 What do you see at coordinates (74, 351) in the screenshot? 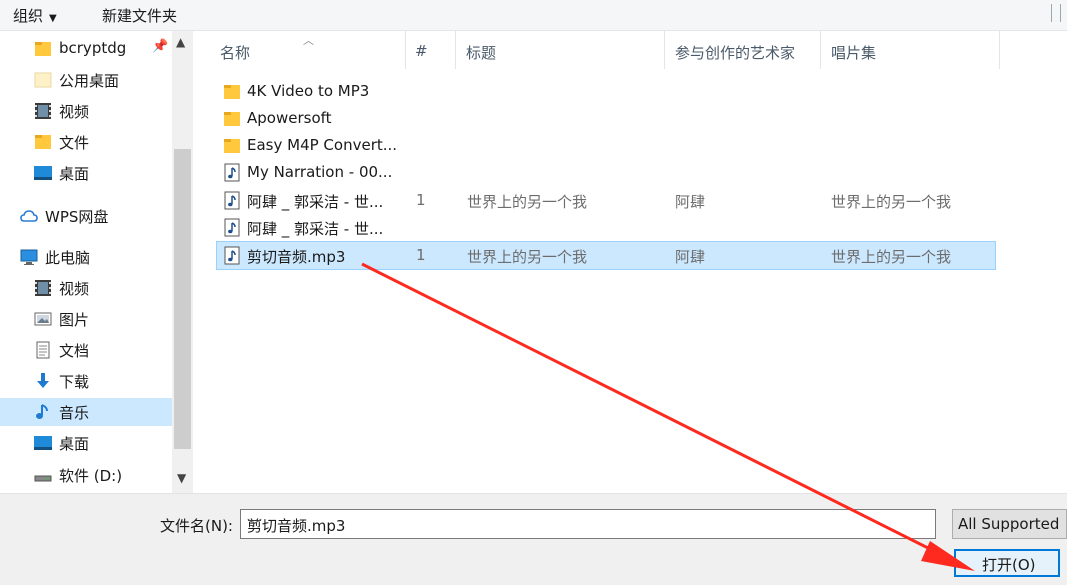
I see `nav-item-label: 文档` at bounding box center [74, 351].